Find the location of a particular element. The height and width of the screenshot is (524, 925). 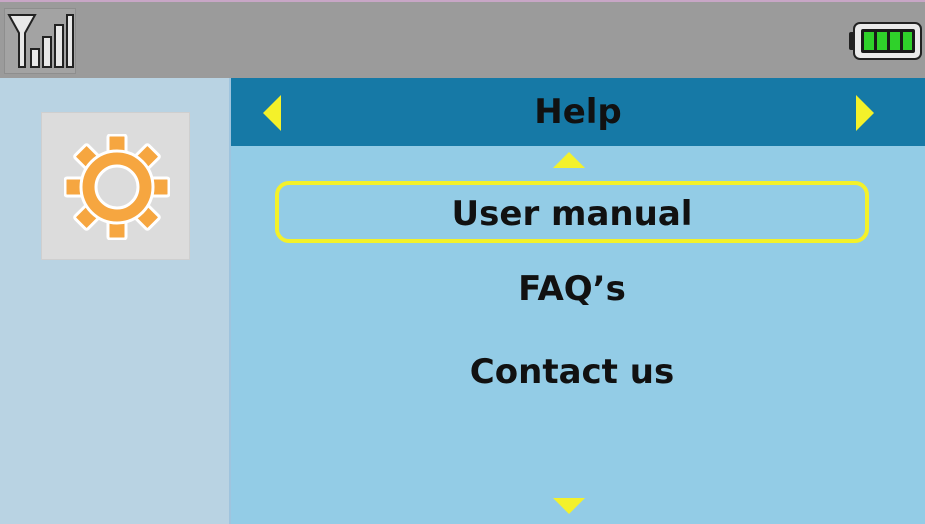

scroll-down-button is located at coordinates (569, 506).